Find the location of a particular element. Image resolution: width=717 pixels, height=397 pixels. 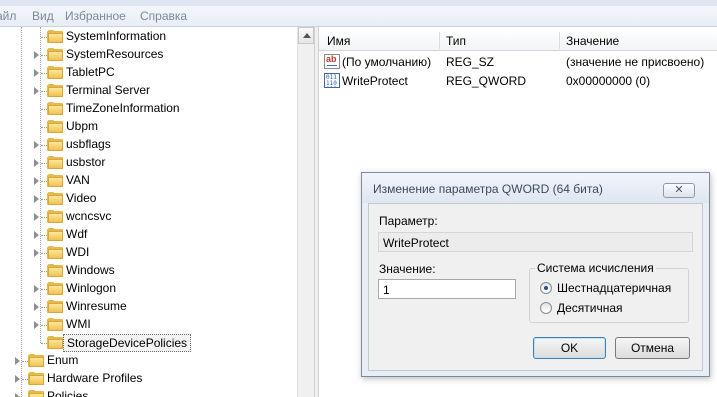

tree-item-label: Winresume is located at coordinates (96, 306).